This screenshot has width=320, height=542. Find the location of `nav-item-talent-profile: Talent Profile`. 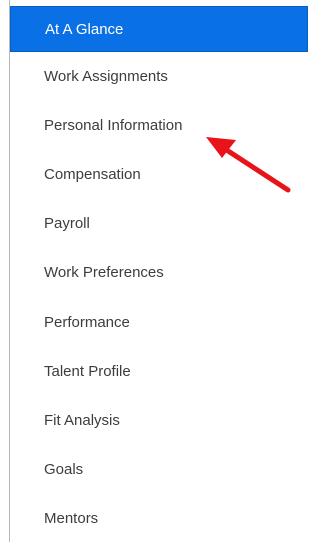

nav-item-talent-profile: Talent Profile is located at coordinates (159, 371).